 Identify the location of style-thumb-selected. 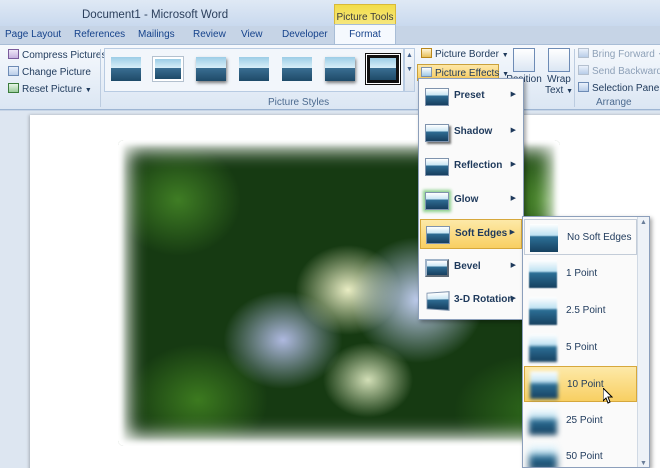
(383, 69).